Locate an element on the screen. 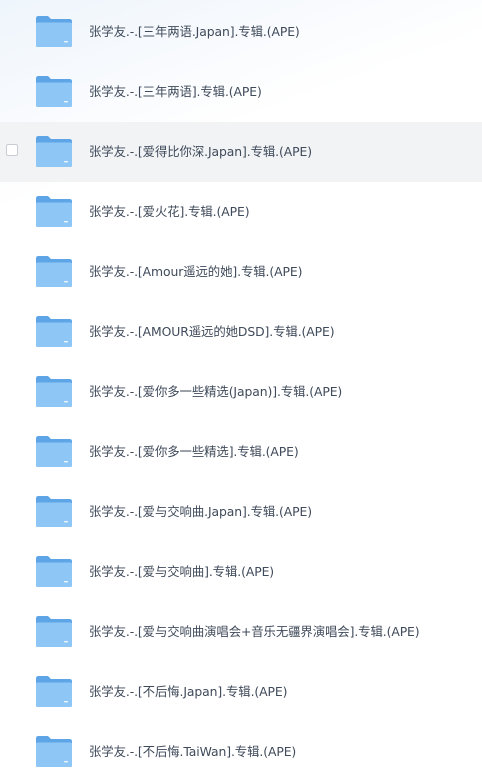 The image size is (482, 784). file-name: 张学友.-.[Amour遥远的她].专辑.(APE) is located at coordinates (195, 272).